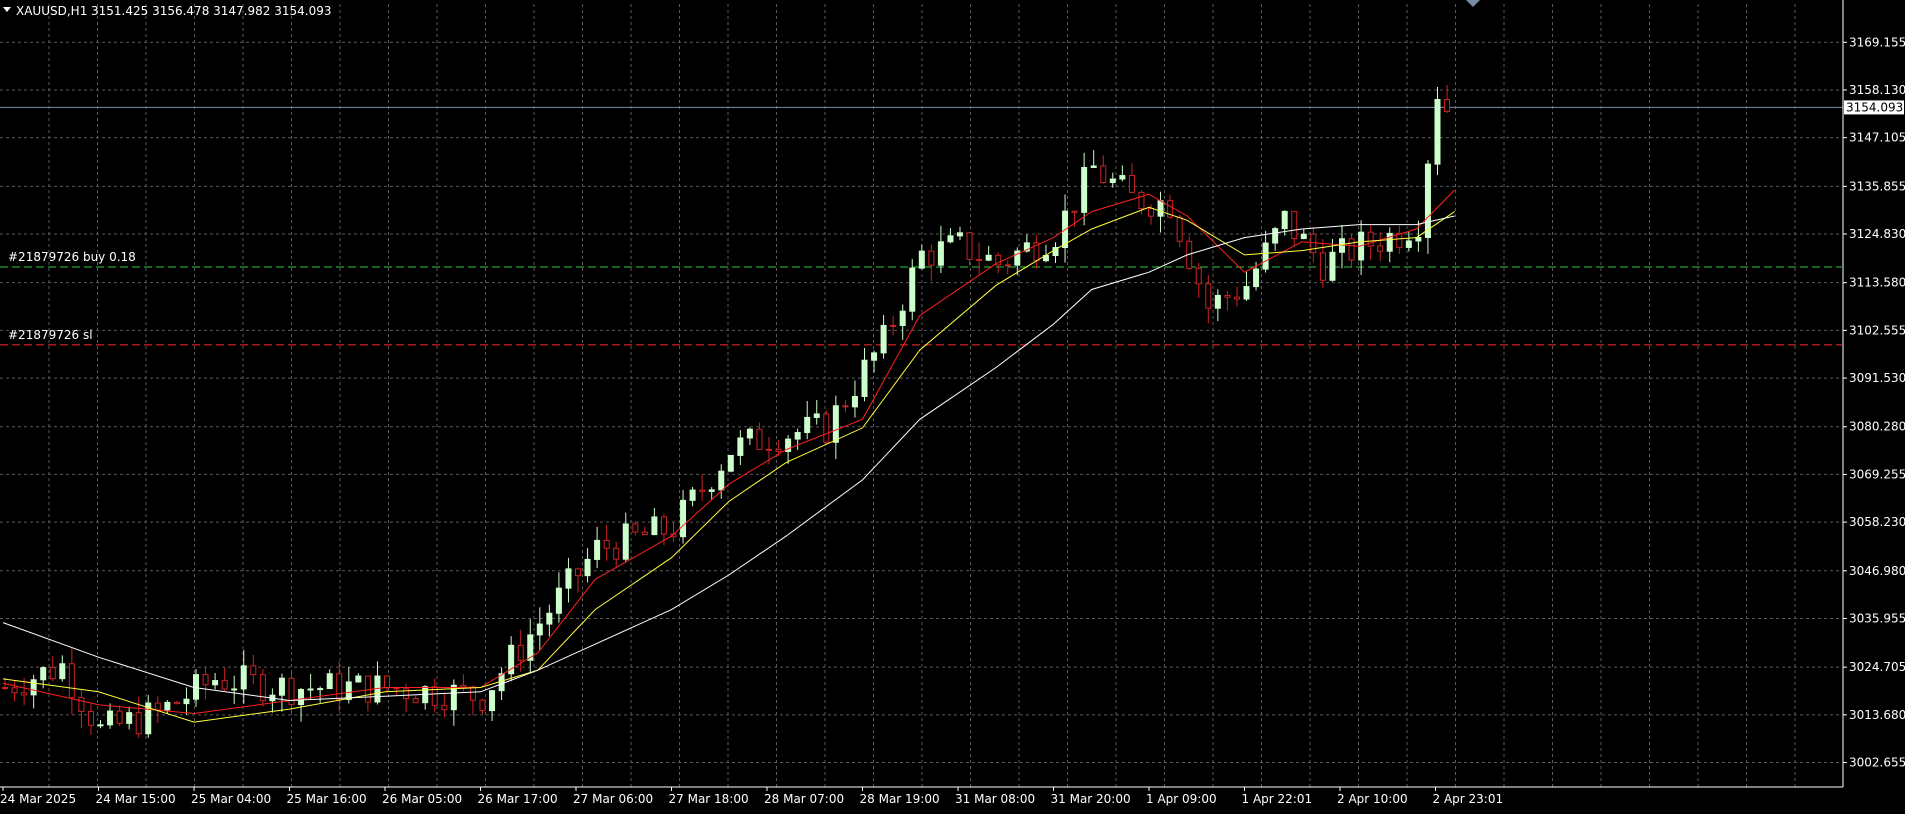 The image size is (1905, 814). What do you see at coordinates (72, 257) in the screenshot?
I see `buy-order-label: #21879726 buy 0.18` at bounding box center [72, 257].